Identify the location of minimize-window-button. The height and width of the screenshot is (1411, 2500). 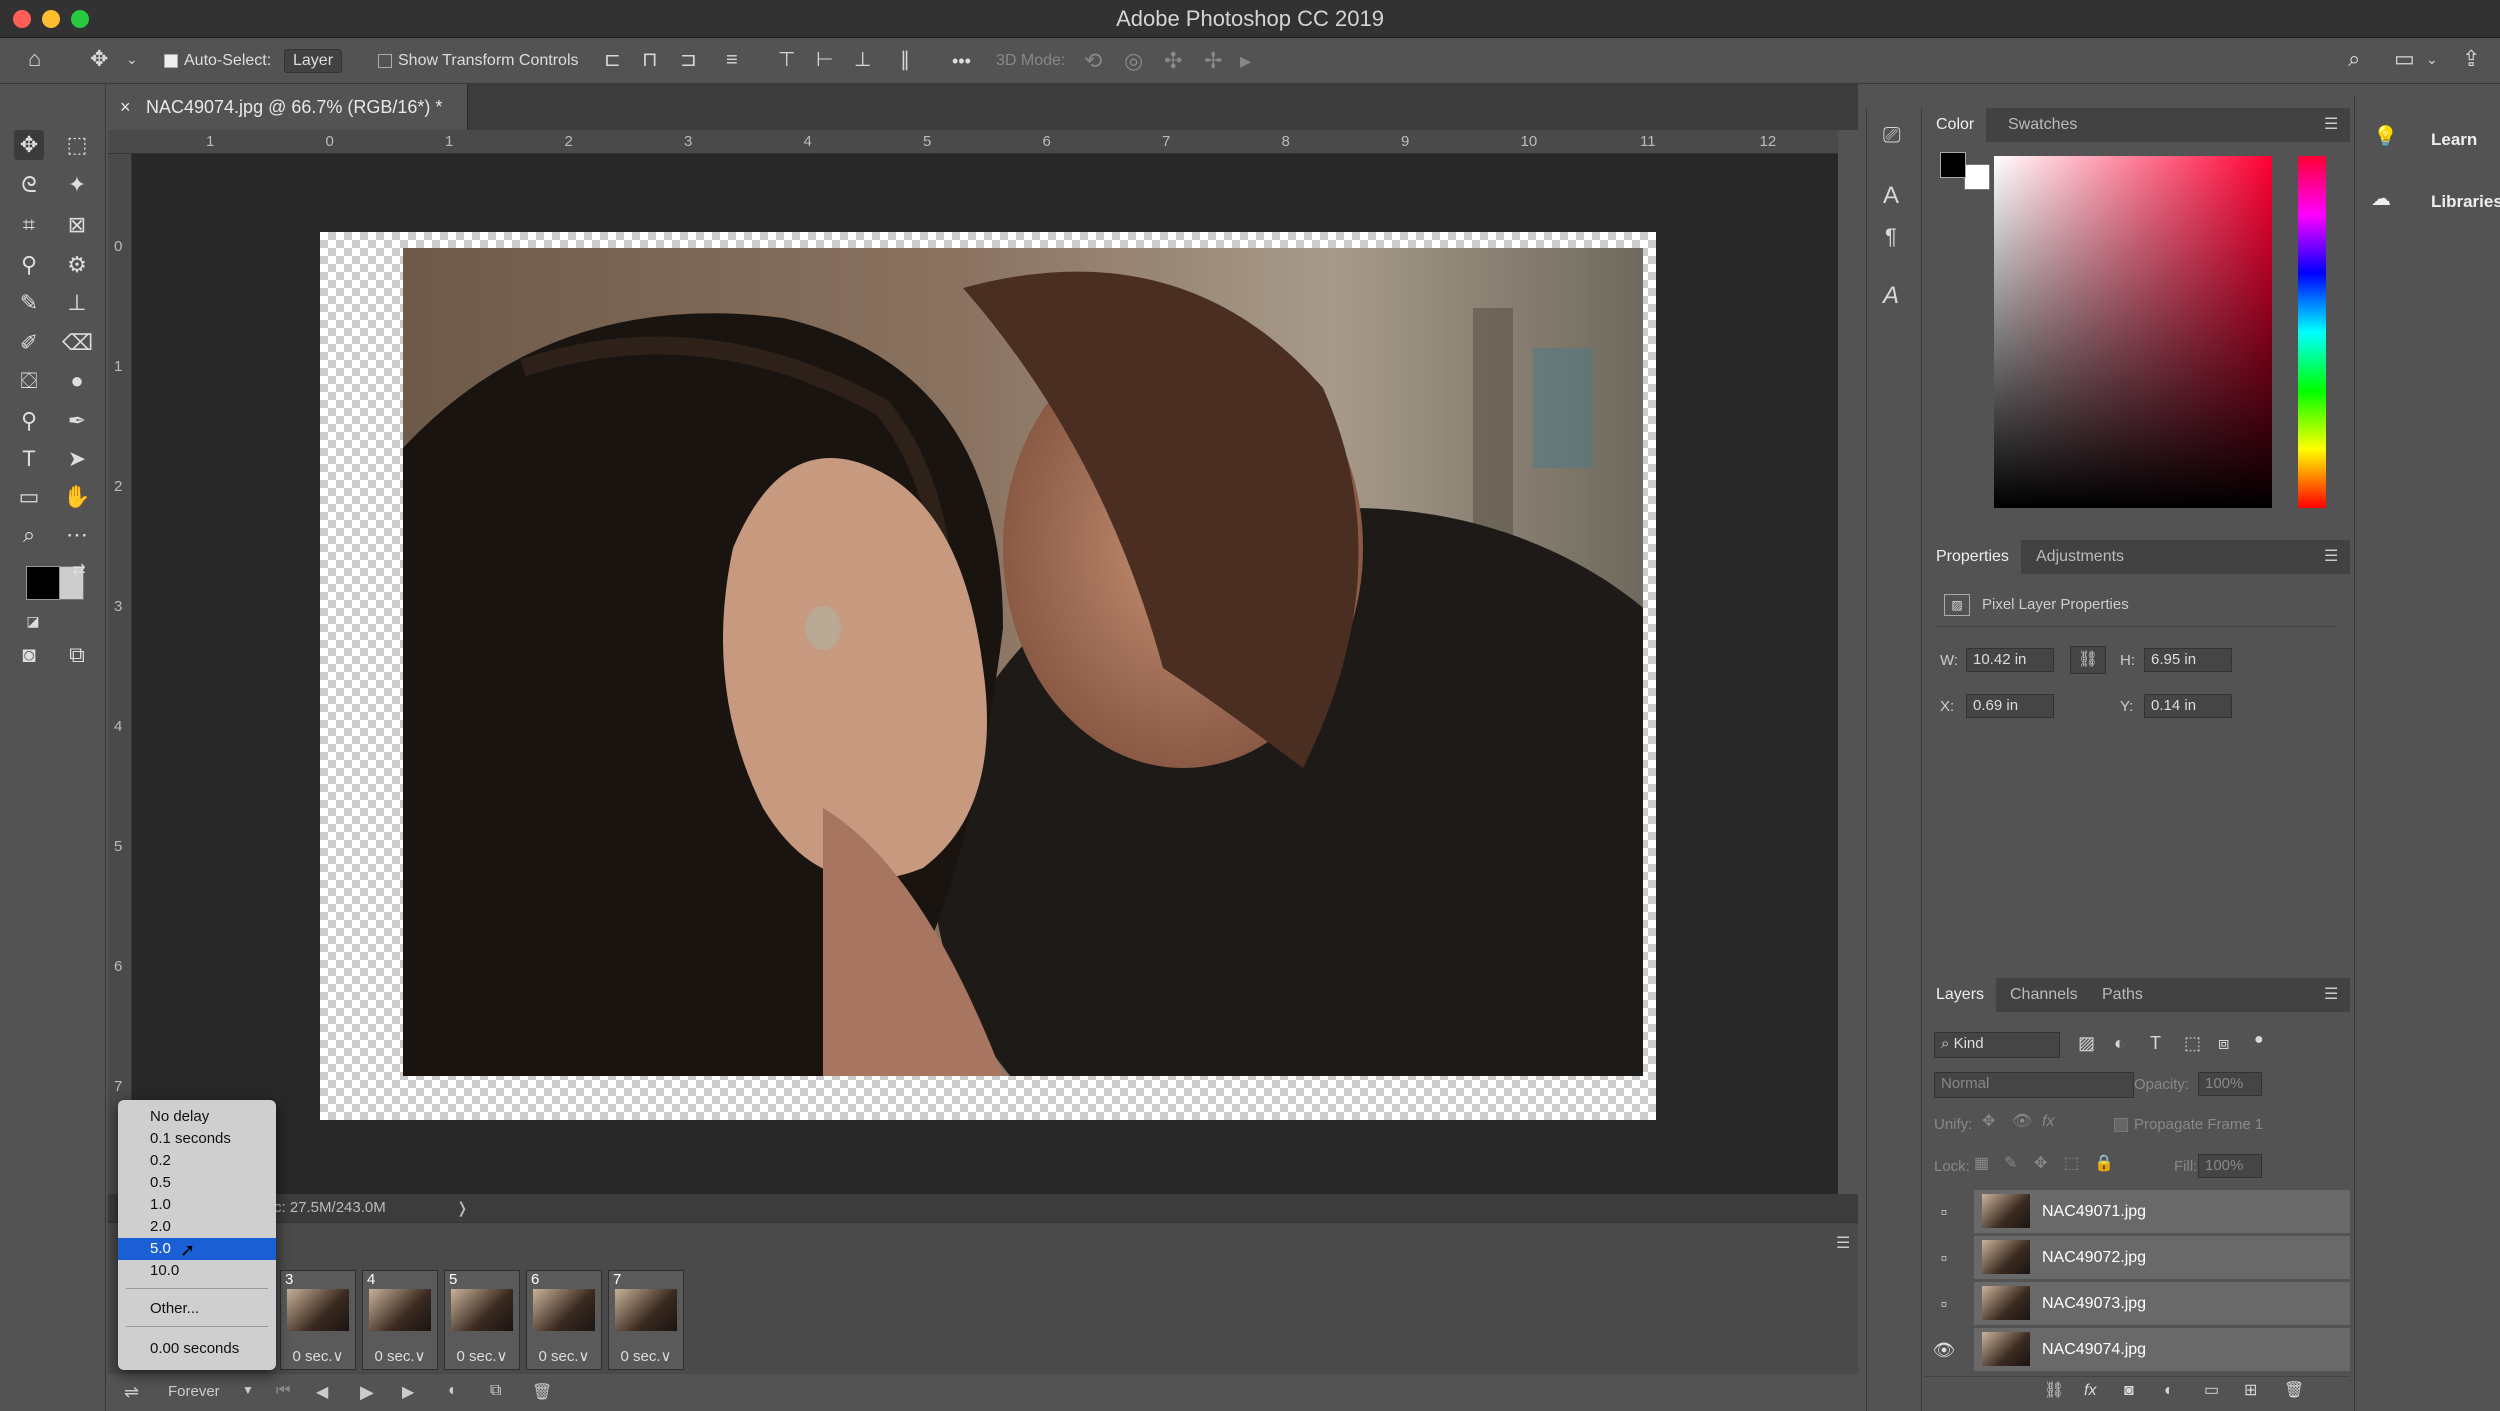
(51, 19).